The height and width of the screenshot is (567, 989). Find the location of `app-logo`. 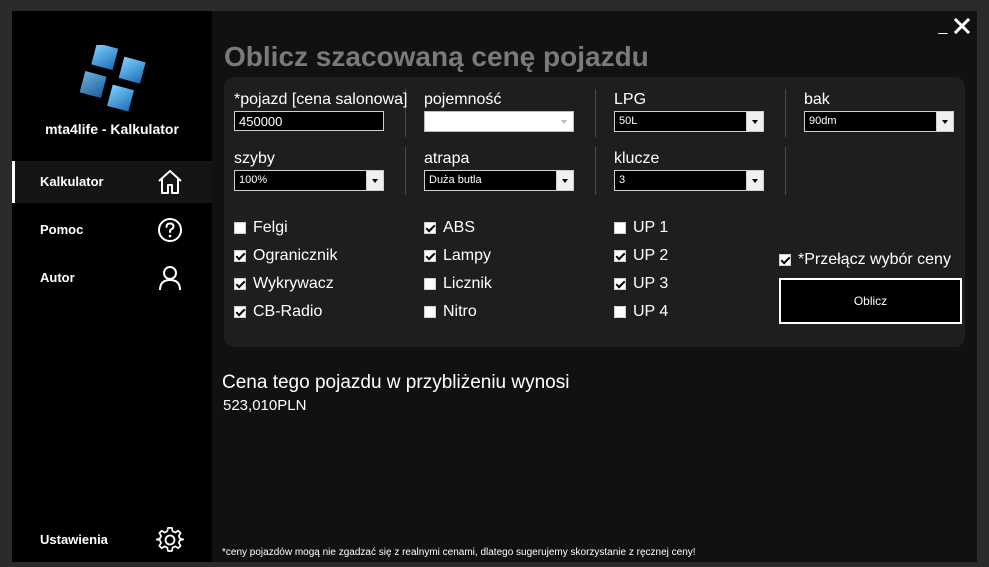

app-logo is located at coordinates (114, 79).